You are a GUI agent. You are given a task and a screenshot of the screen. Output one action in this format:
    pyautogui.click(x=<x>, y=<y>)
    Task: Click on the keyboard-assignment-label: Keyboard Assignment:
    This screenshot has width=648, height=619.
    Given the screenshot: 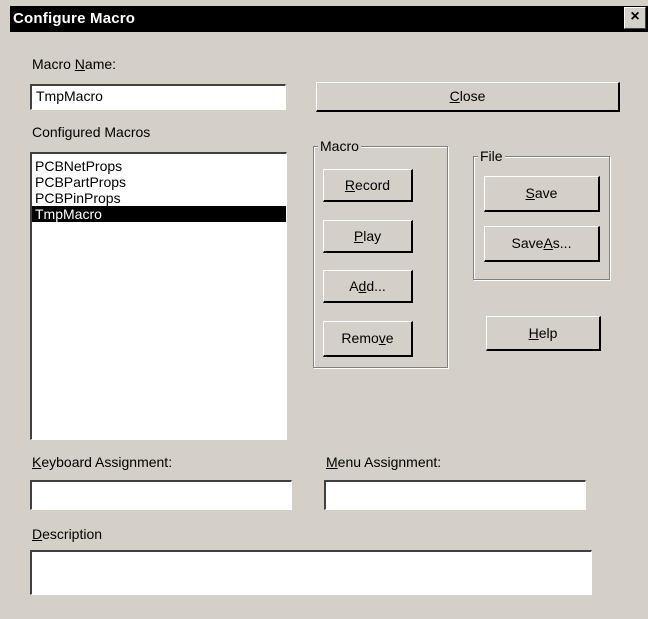 What is the action you would take?
    pyautogui.click(x=102, y=462)
    